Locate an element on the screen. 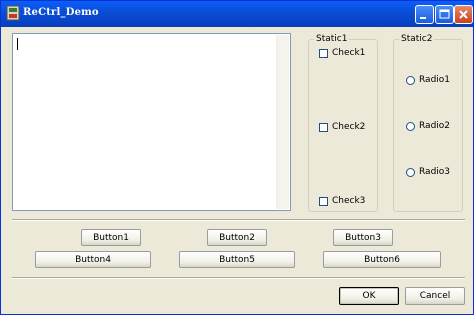  radio-label: Radio1 is located at coordinates (435, 80).